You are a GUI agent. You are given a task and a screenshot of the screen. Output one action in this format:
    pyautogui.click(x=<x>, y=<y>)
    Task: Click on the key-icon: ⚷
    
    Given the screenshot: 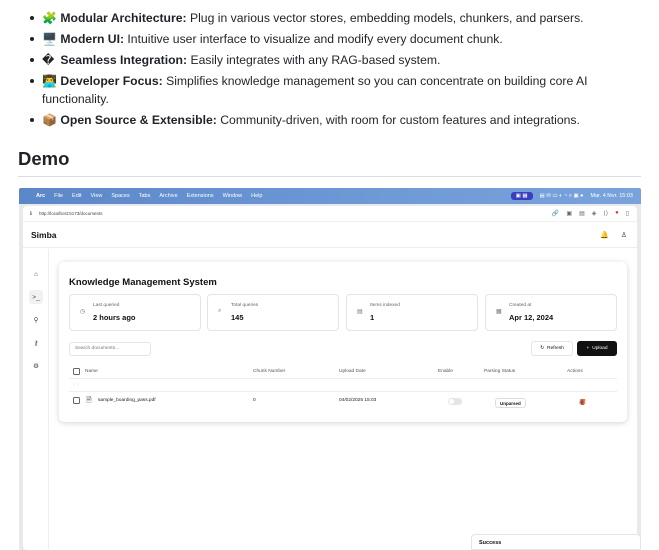 What is the action you would take?
    pyautogui.click(x=36, y=343)
    